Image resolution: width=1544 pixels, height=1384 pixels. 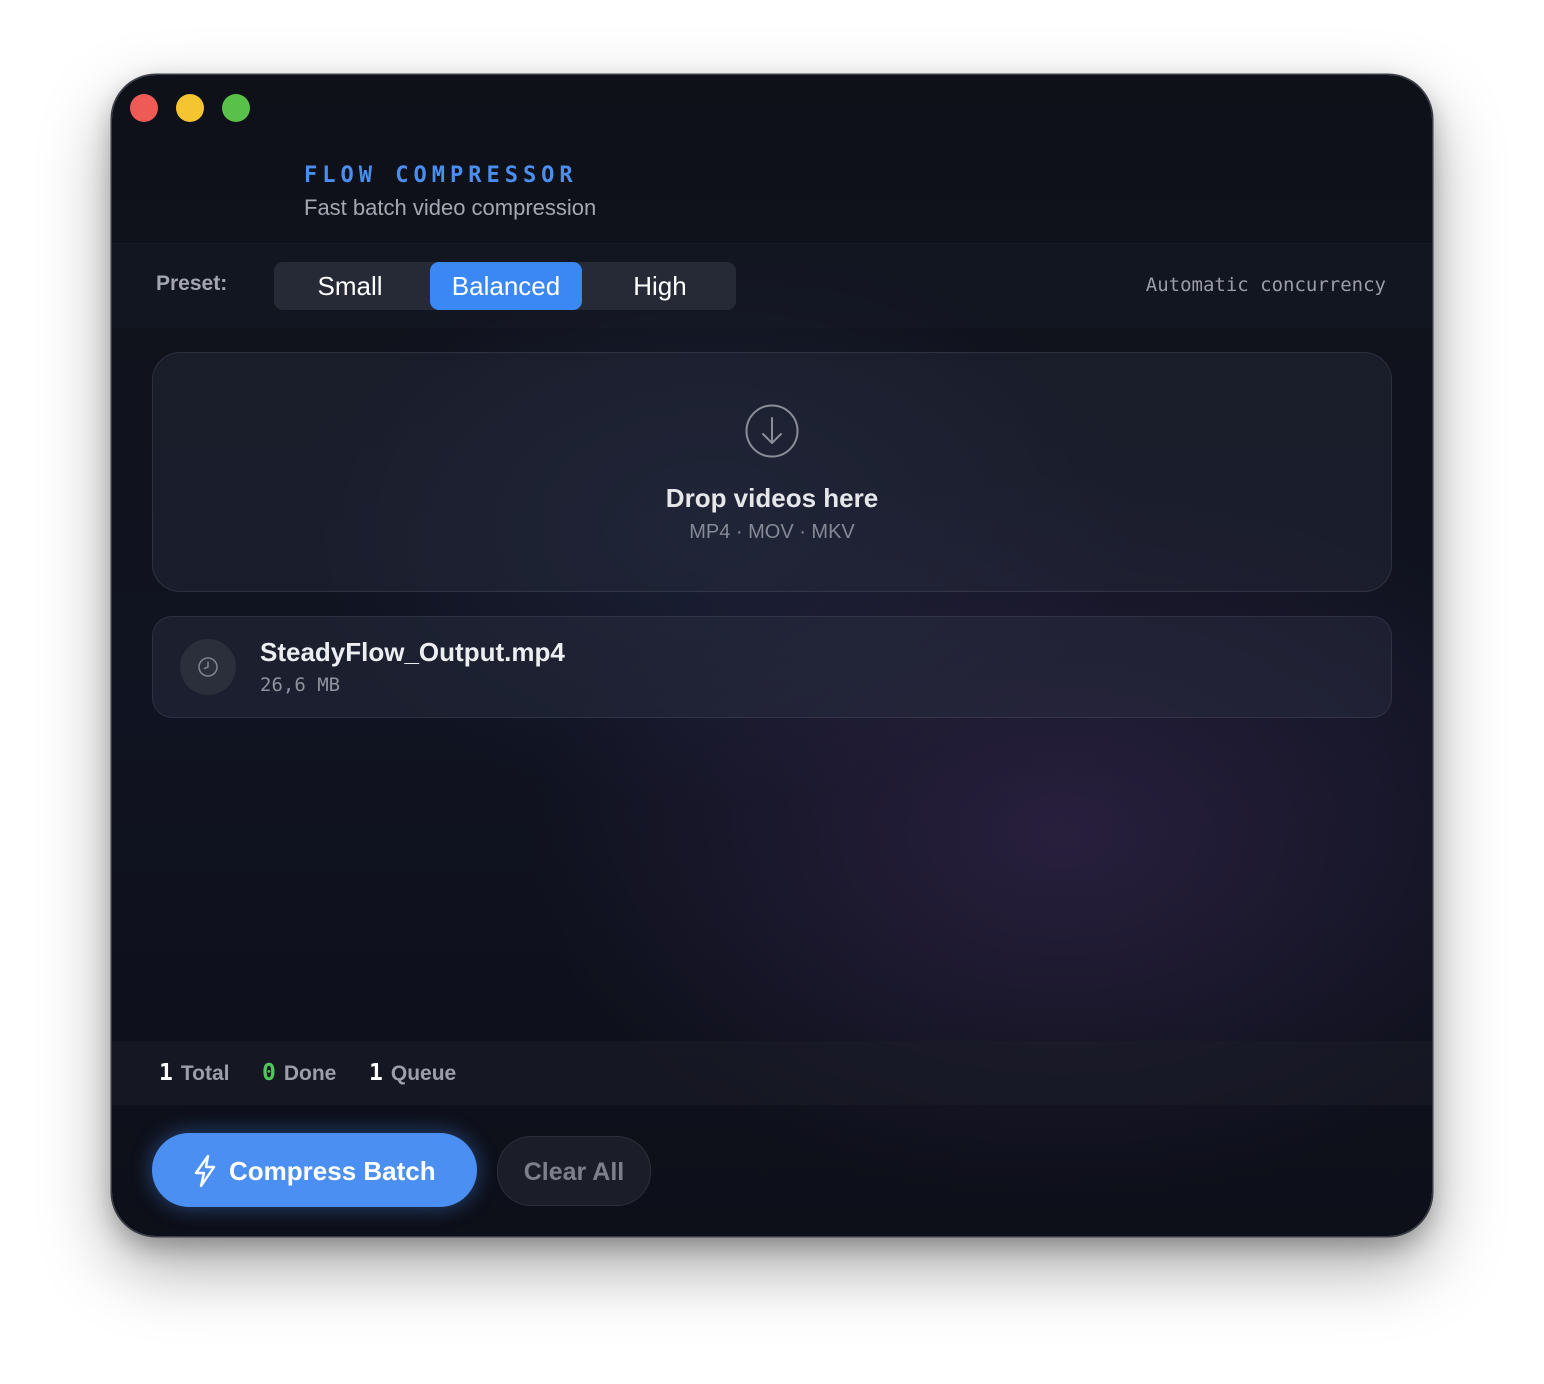 I want to click on stats-bar: 1 Total 0 Done 1 Queue, so click(x=772, y=1073).